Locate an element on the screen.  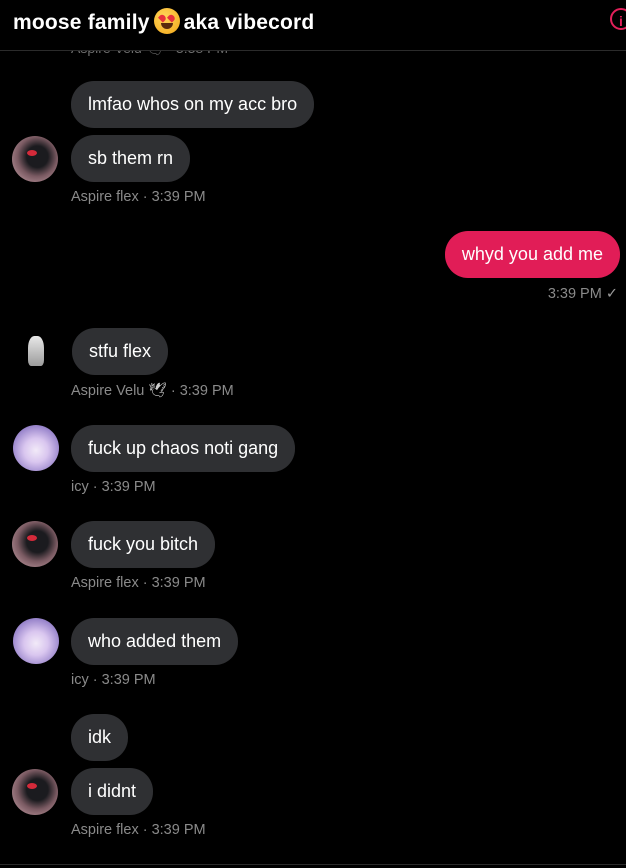
star-struck-emoji-icon is located at coordinates (166, 21).